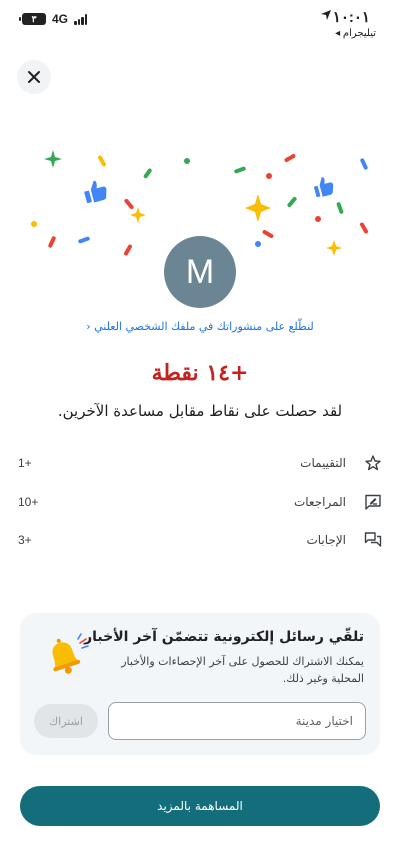  I want to click on status-time: ١٠:٠١, so click(351, 17).